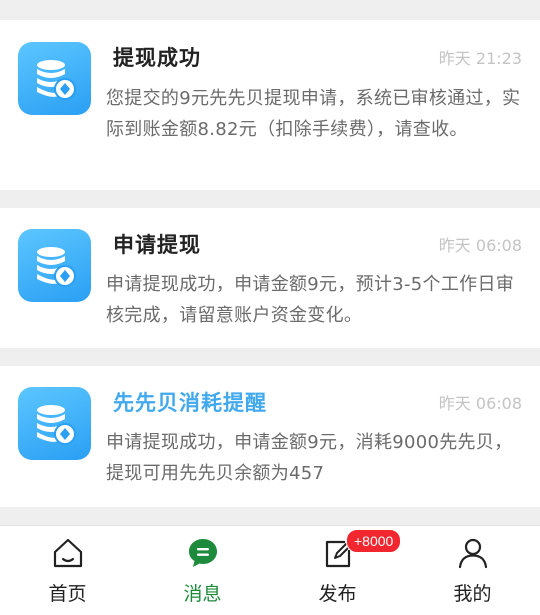  What do you see at coordinates (157, 58) in the screenshot?
I see `message-title: 提现成功` at bounding box center [157, 58].